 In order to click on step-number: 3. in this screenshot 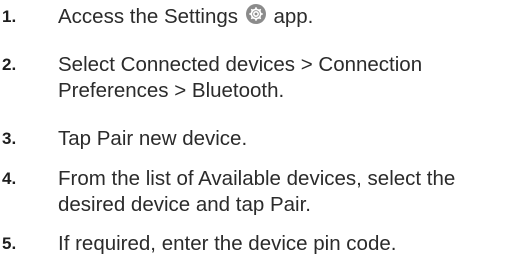, I will do `click(9, 138)`.